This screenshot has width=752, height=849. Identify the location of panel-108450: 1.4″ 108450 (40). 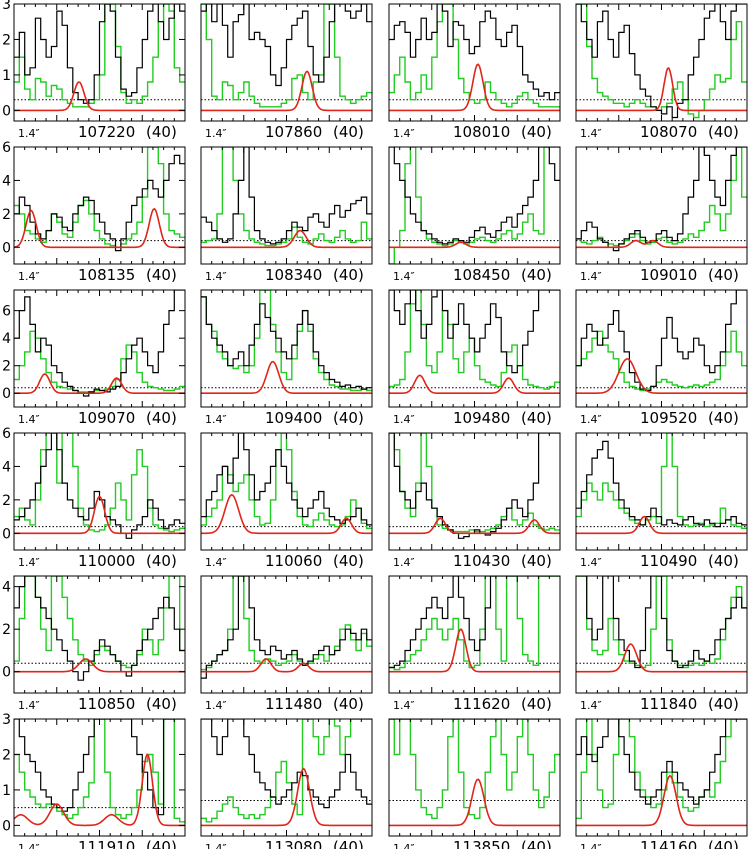
(474, 215).